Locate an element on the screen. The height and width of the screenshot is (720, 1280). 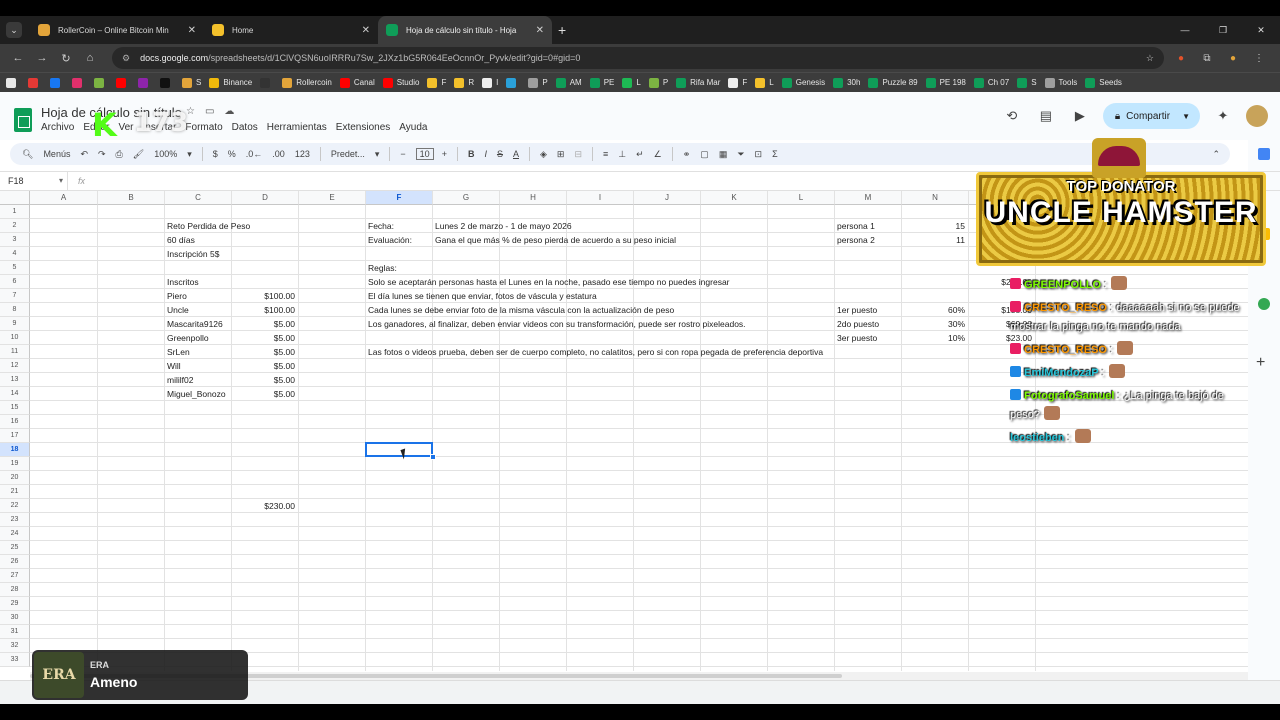
bookmark-item: Binance is located at coordinates (230, 82).